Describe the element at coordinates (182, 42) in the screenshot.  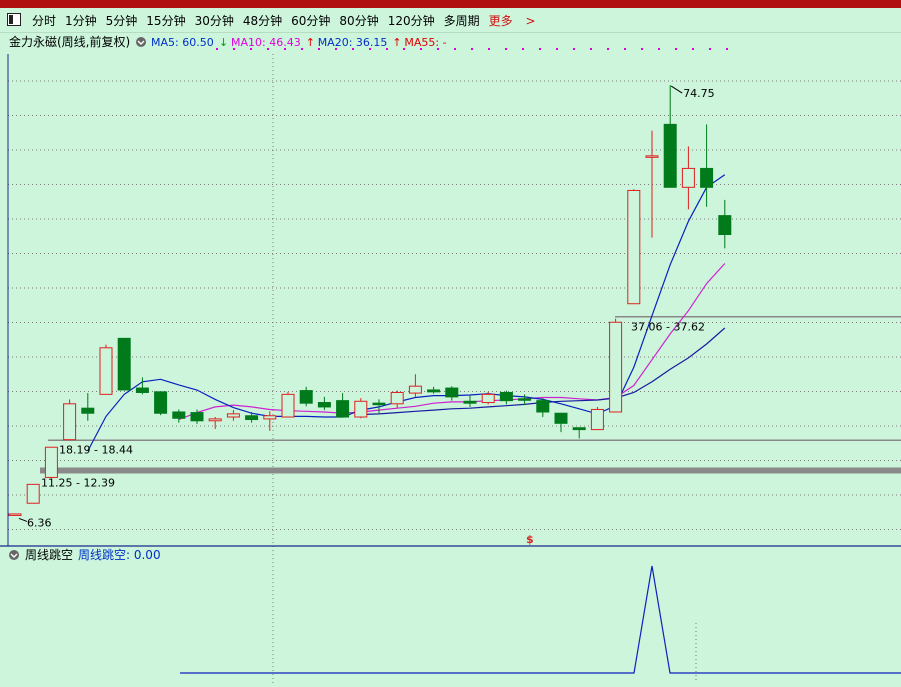
I see `ma-legend-label: MA5: 60.50` at that location.